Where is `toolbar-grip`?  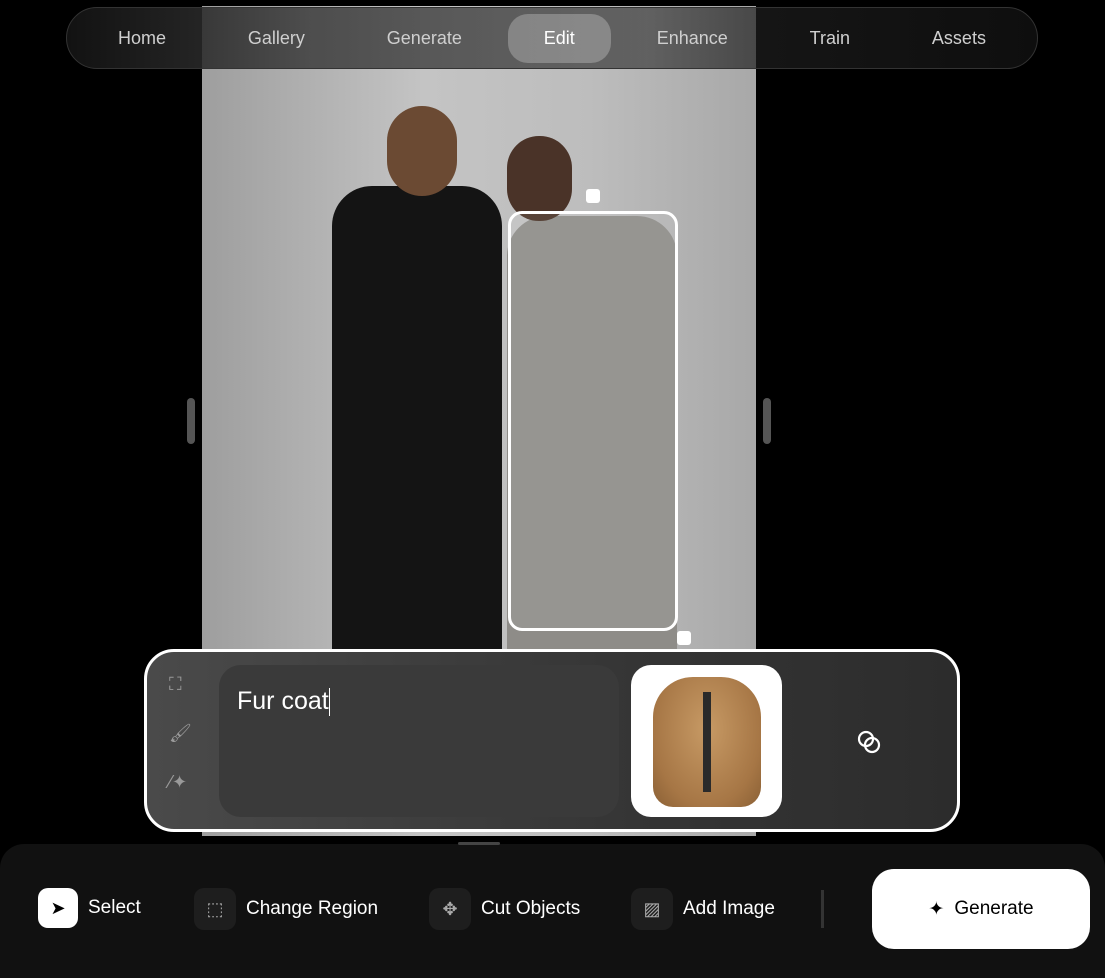 toolbar-grip is located at coordinates (479, 843).